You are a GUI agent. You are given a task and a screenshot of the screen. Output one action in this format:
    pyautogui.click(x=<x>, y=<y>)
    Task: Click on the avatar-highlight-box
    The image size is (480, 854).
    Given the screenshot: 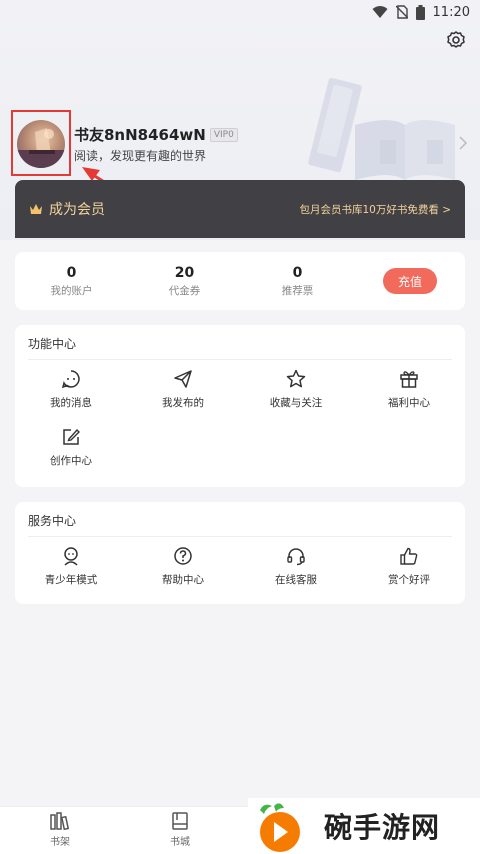 What is the action you would take?
    pyautogui.click(x=41, y=143)
    